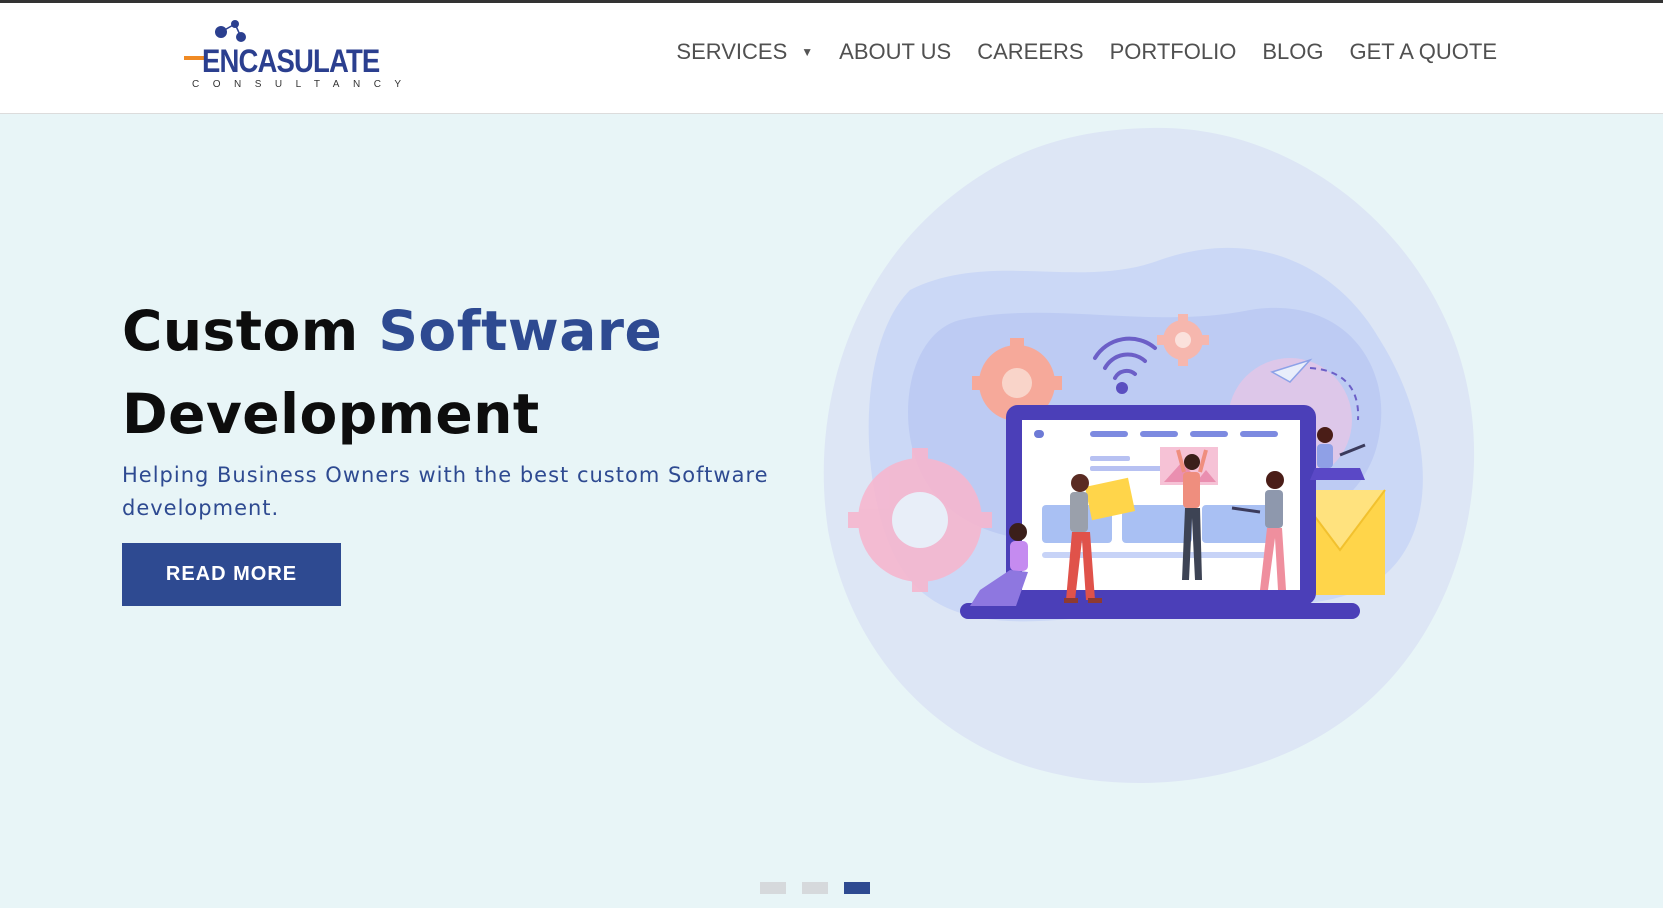 The height and width of the screenshot is (908, 1663). Describe the element at coordinates (895, 52) in the screenshot. I see `nav-about-us: ABOUT US` at that location.